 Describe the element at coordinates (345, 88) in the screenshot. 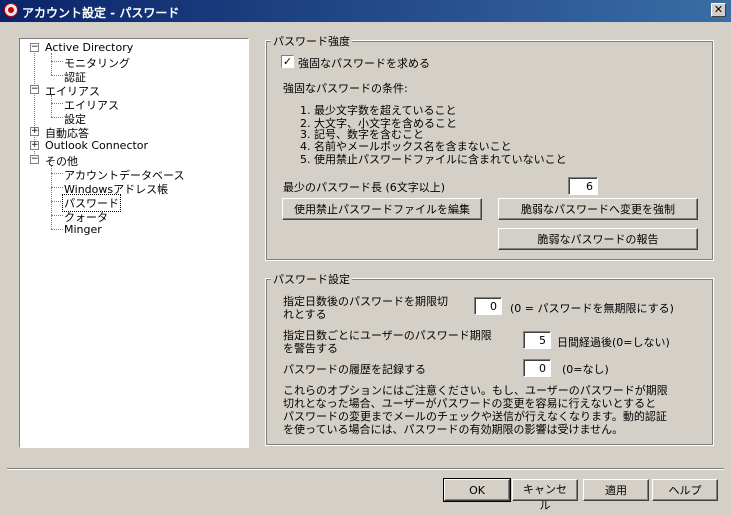

I see `conditions-heading: 強固なパスワードの条件:` at that location.